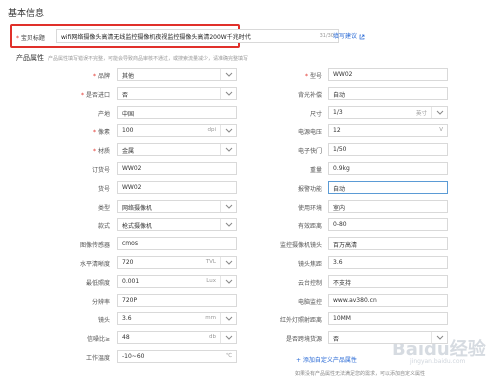  I want to click on text-field: cmos, so click(177, 244).